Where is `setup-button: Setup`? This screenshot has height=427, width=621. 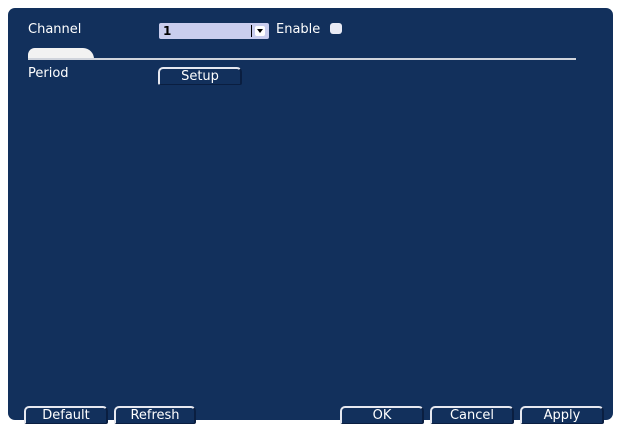
setup-button: Setup is located at coordinates (200, 76).